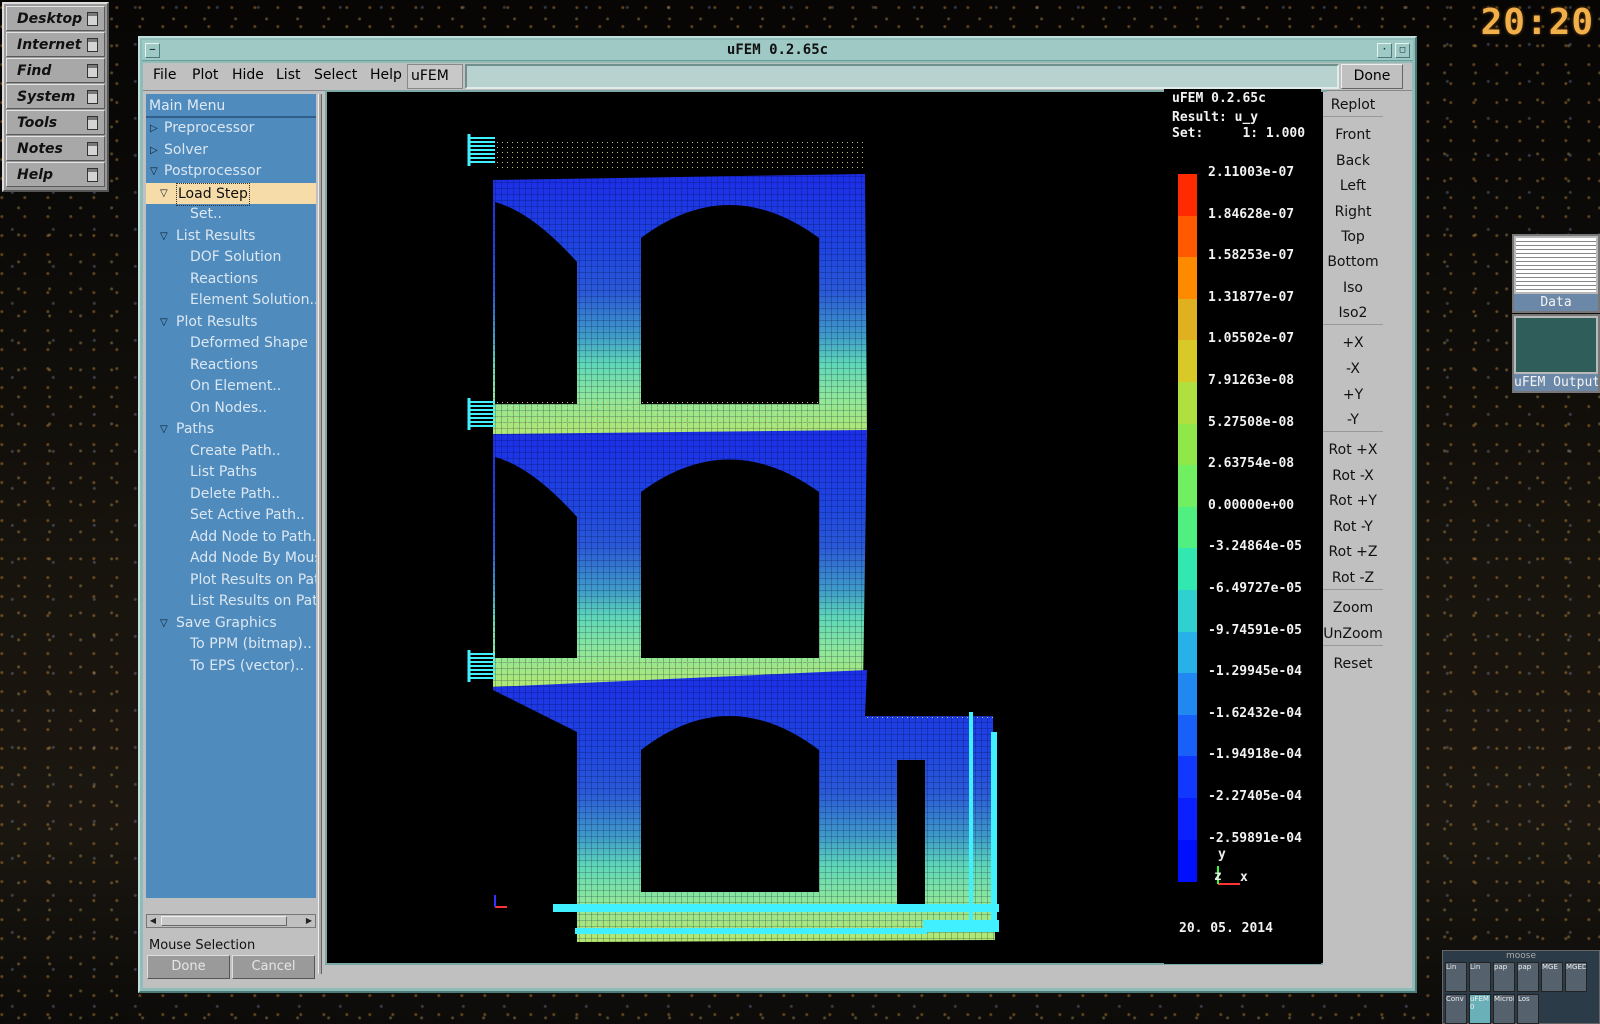 This screenshot has width=1600, height=1024. What do you see at coordinates (273, 967) in the screenshot?
I see `mouse-selection-cancel-button: Cancel` at bounding box center [273, 967].